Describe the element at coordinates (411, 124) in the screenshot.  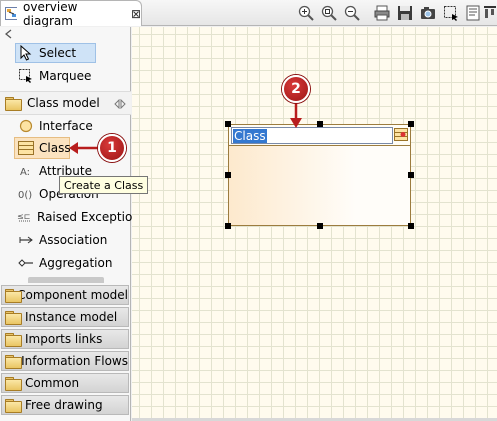
I see `resize-handle-ne` at that location.